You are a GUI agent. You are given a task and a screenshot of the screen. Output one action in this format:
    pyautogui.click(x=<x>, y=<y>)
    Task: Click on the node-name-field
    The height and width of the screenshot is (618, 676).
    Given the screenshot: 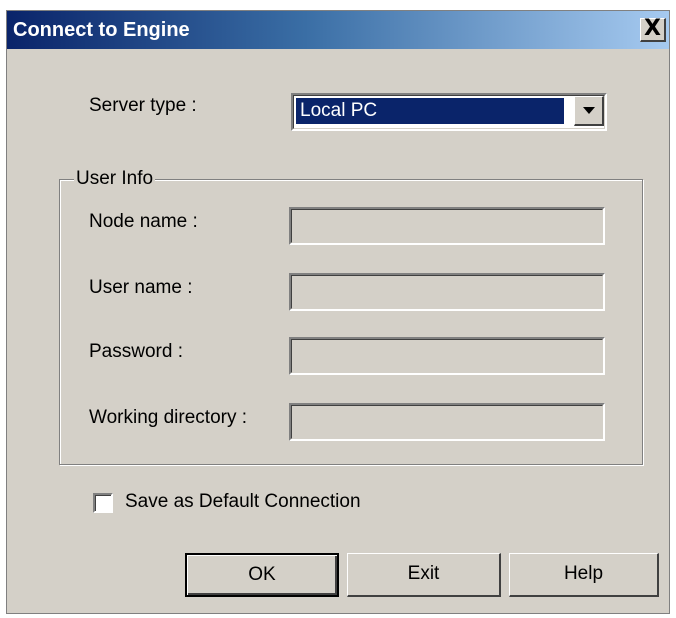 What is the action you would take?
    pyautogui.click(x=447, y=226)
    